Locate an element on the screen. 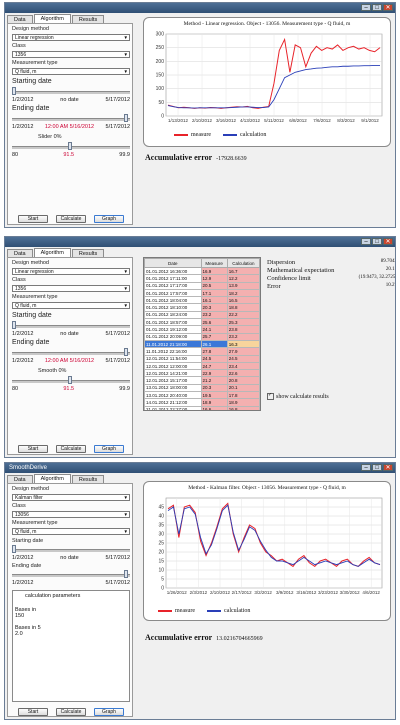 This screenshot has height=725, width=400. table-row: 01.01.2012 20:09:00 25.7 23.2 is located at coordinates (202, 336).